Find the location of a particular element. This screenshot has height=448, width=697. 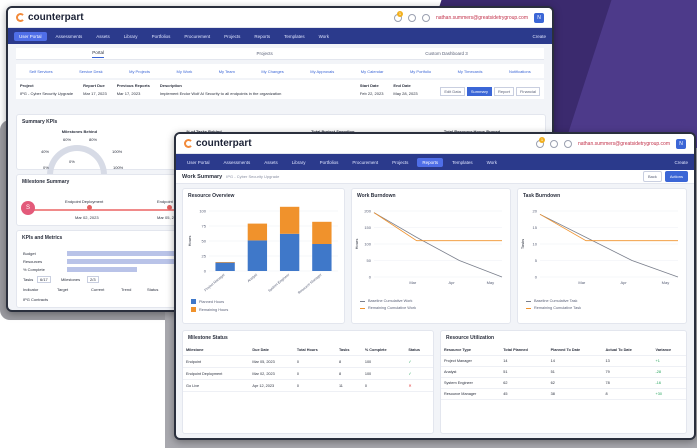

report-button: Report is located at coordinates (503, 91).